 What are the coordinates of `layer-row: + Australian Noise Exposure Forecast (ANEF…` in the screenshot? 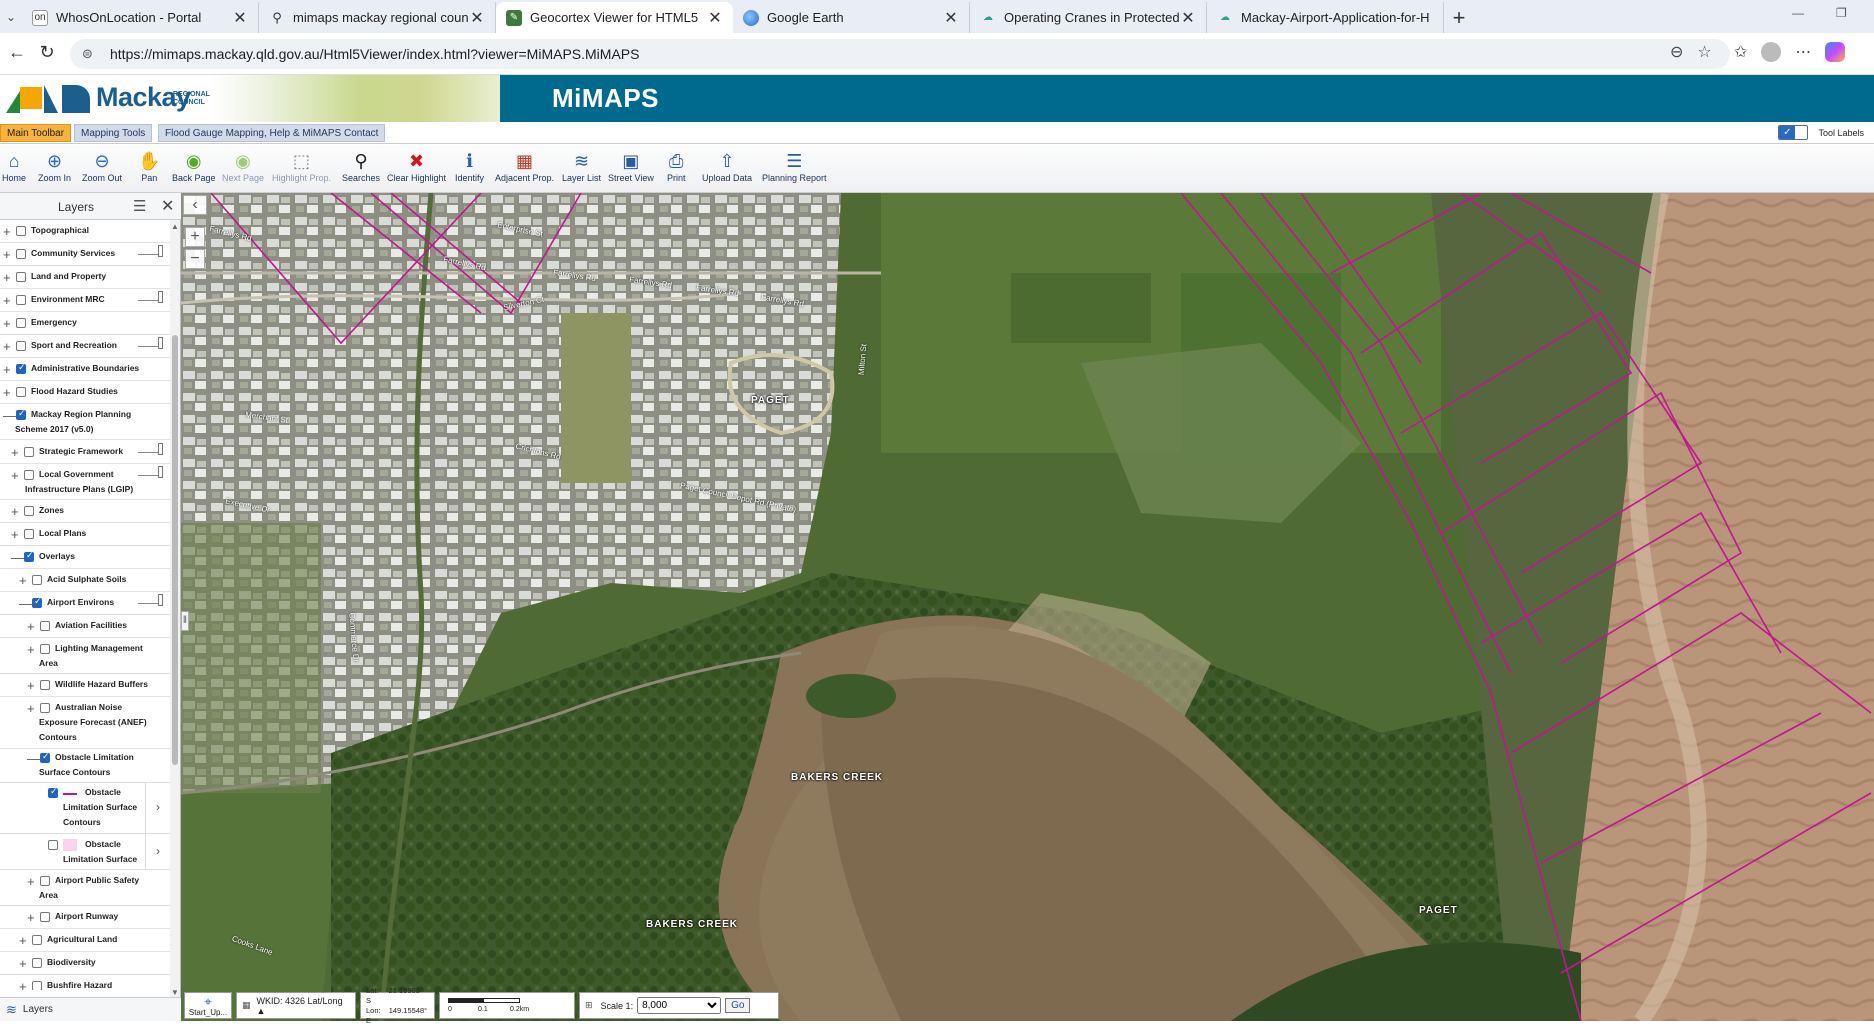 It's located at (85, 723).